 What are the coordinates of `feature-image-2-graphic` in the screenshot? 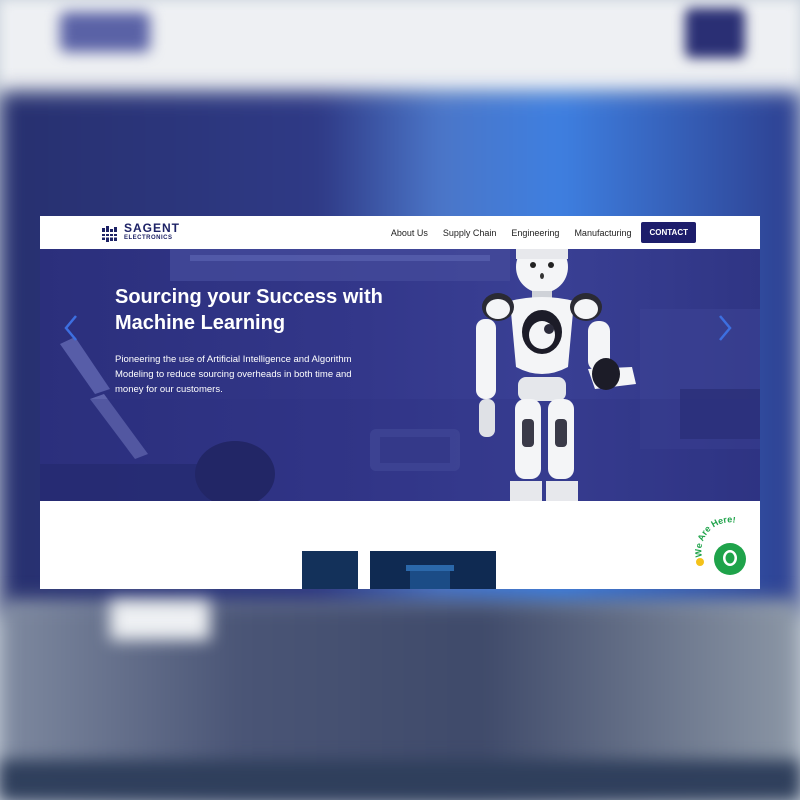 It's located at (430, 577).